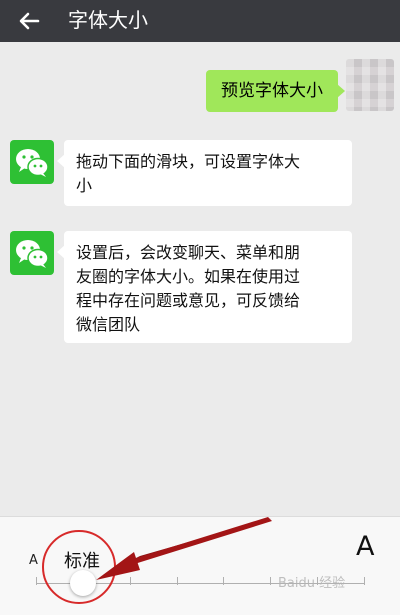 This screenshot has width=400, height=615. Describe the element at coordinates (312, 583) in the screenshot. I see `watermark: Baidu 经验` at that location.